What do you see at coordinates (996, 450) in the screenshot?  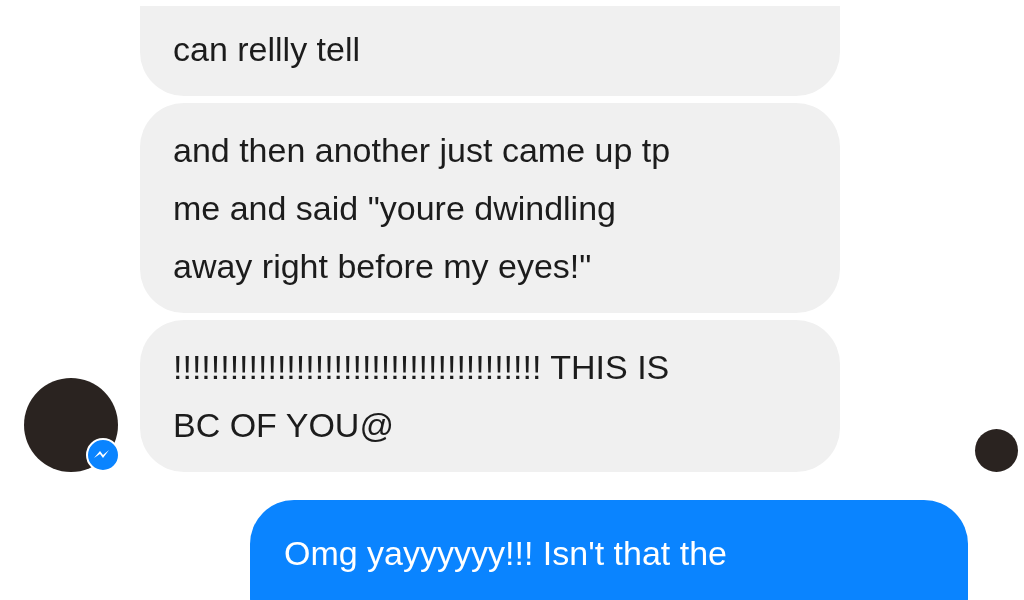 I see `seen-avatar-placeholder` at bounding box center [996, 450].